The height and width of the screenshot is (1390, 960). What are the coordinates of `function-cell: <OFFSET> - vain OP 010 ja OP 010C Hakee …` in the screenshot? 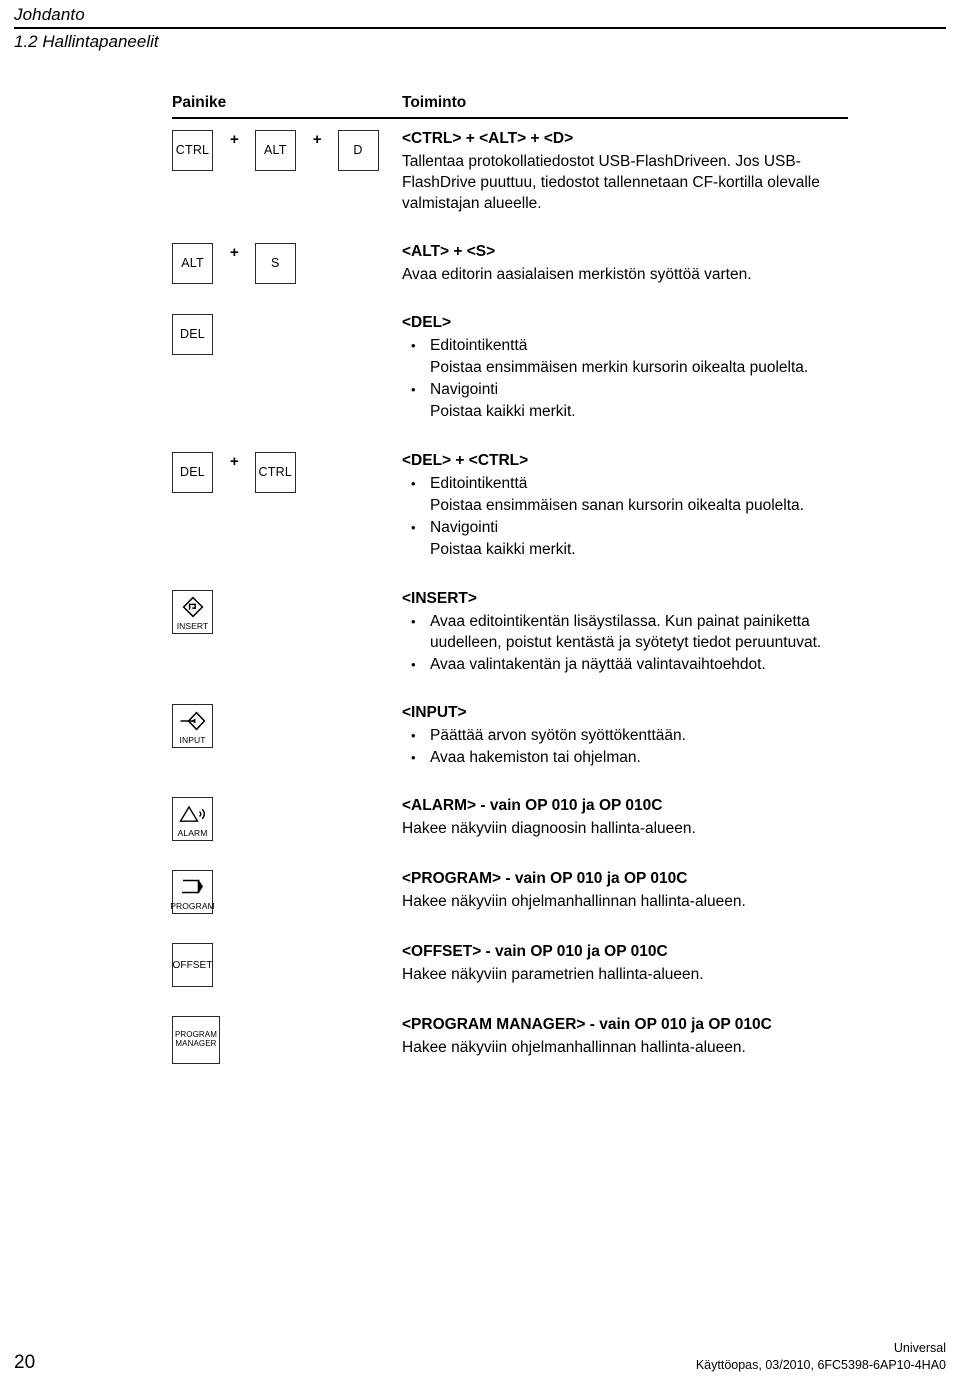 It's located at (625, 958).